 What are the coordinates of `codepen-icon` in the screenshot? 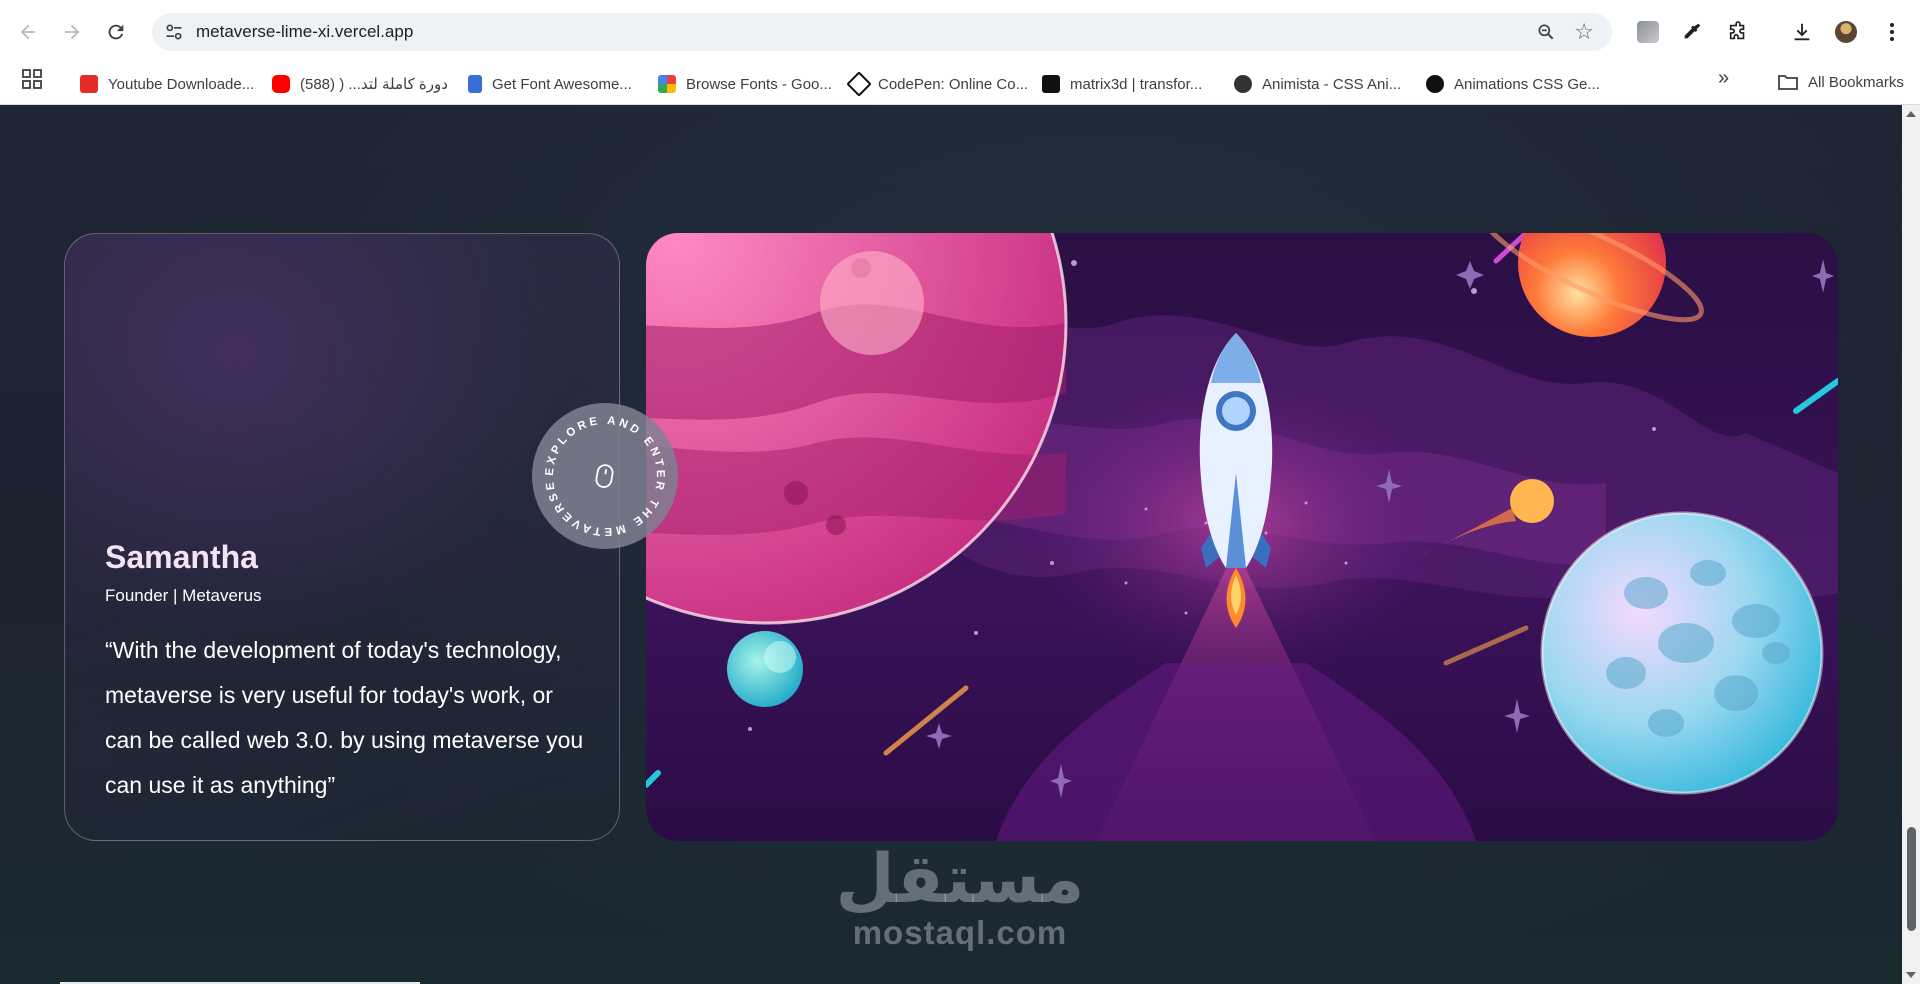 It's located at (859, 84).